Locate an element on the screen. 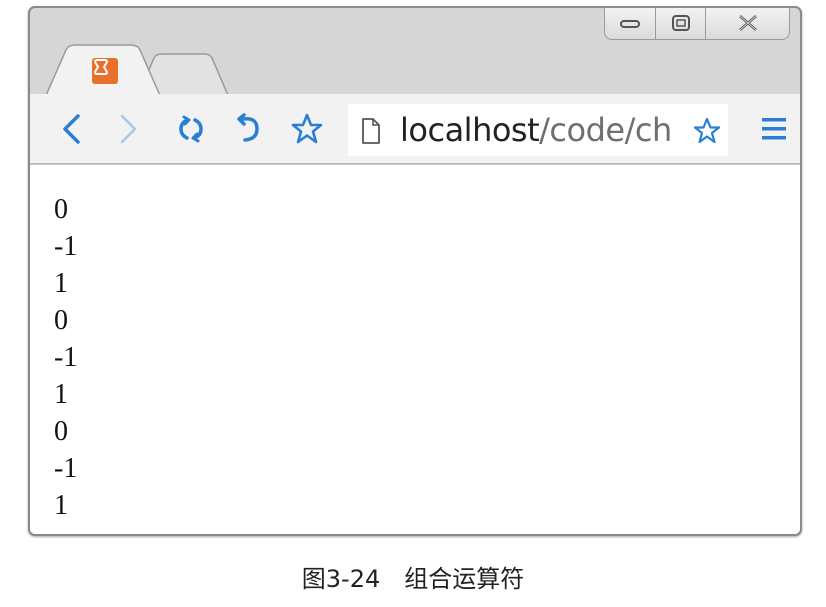 This screenshot has width=826, height=607. address-bar: localhost/code/ch is located at coordinates (538, 130).